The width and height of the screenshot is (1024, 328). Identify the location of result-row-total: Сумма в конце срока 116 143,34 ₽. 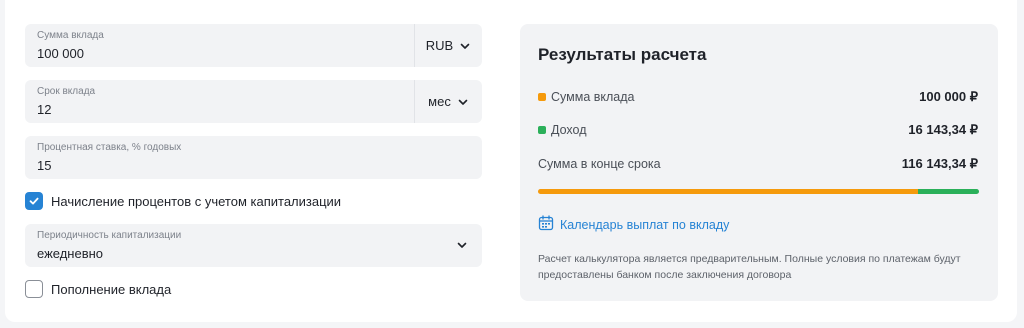
(758, 164).